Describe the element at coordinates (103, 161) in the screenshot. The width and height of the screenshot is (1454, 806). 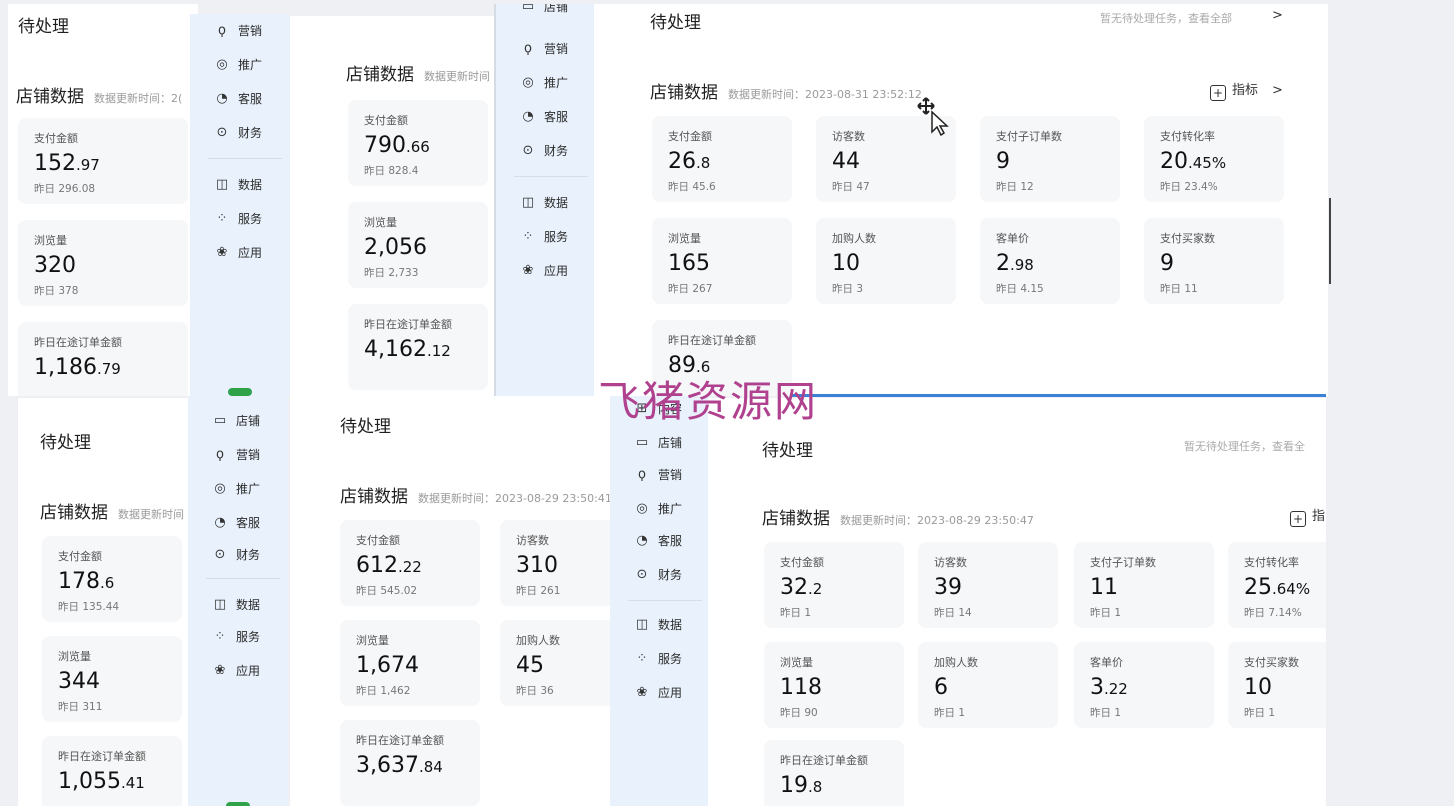
I see `metric-card: 支付金额 152.97 昨日 296.08` at that location.